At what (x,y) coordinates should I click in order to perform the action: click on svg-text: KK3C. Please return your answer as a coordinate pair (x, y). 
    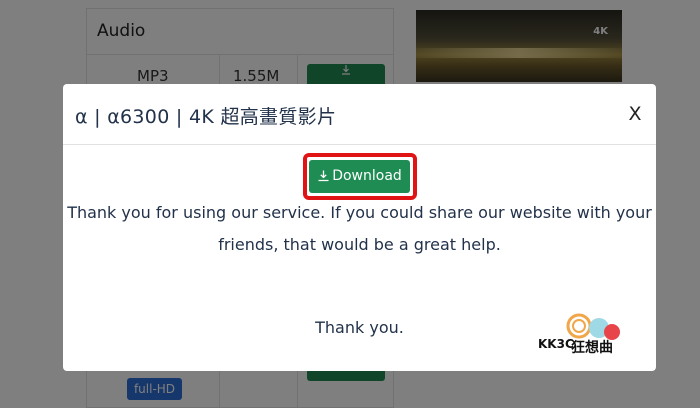
    Looking at the image, I should click on (556, 344).